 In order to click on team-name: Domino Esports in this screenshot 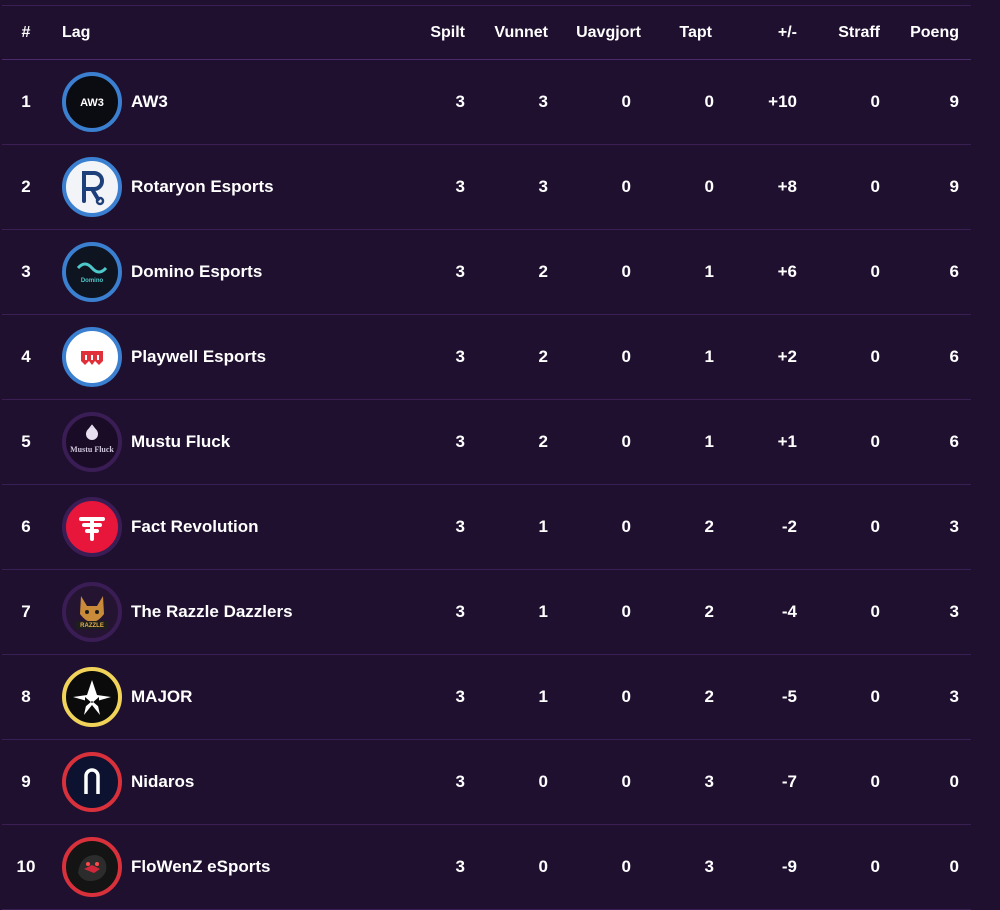, I will do `click(196, 272)`.